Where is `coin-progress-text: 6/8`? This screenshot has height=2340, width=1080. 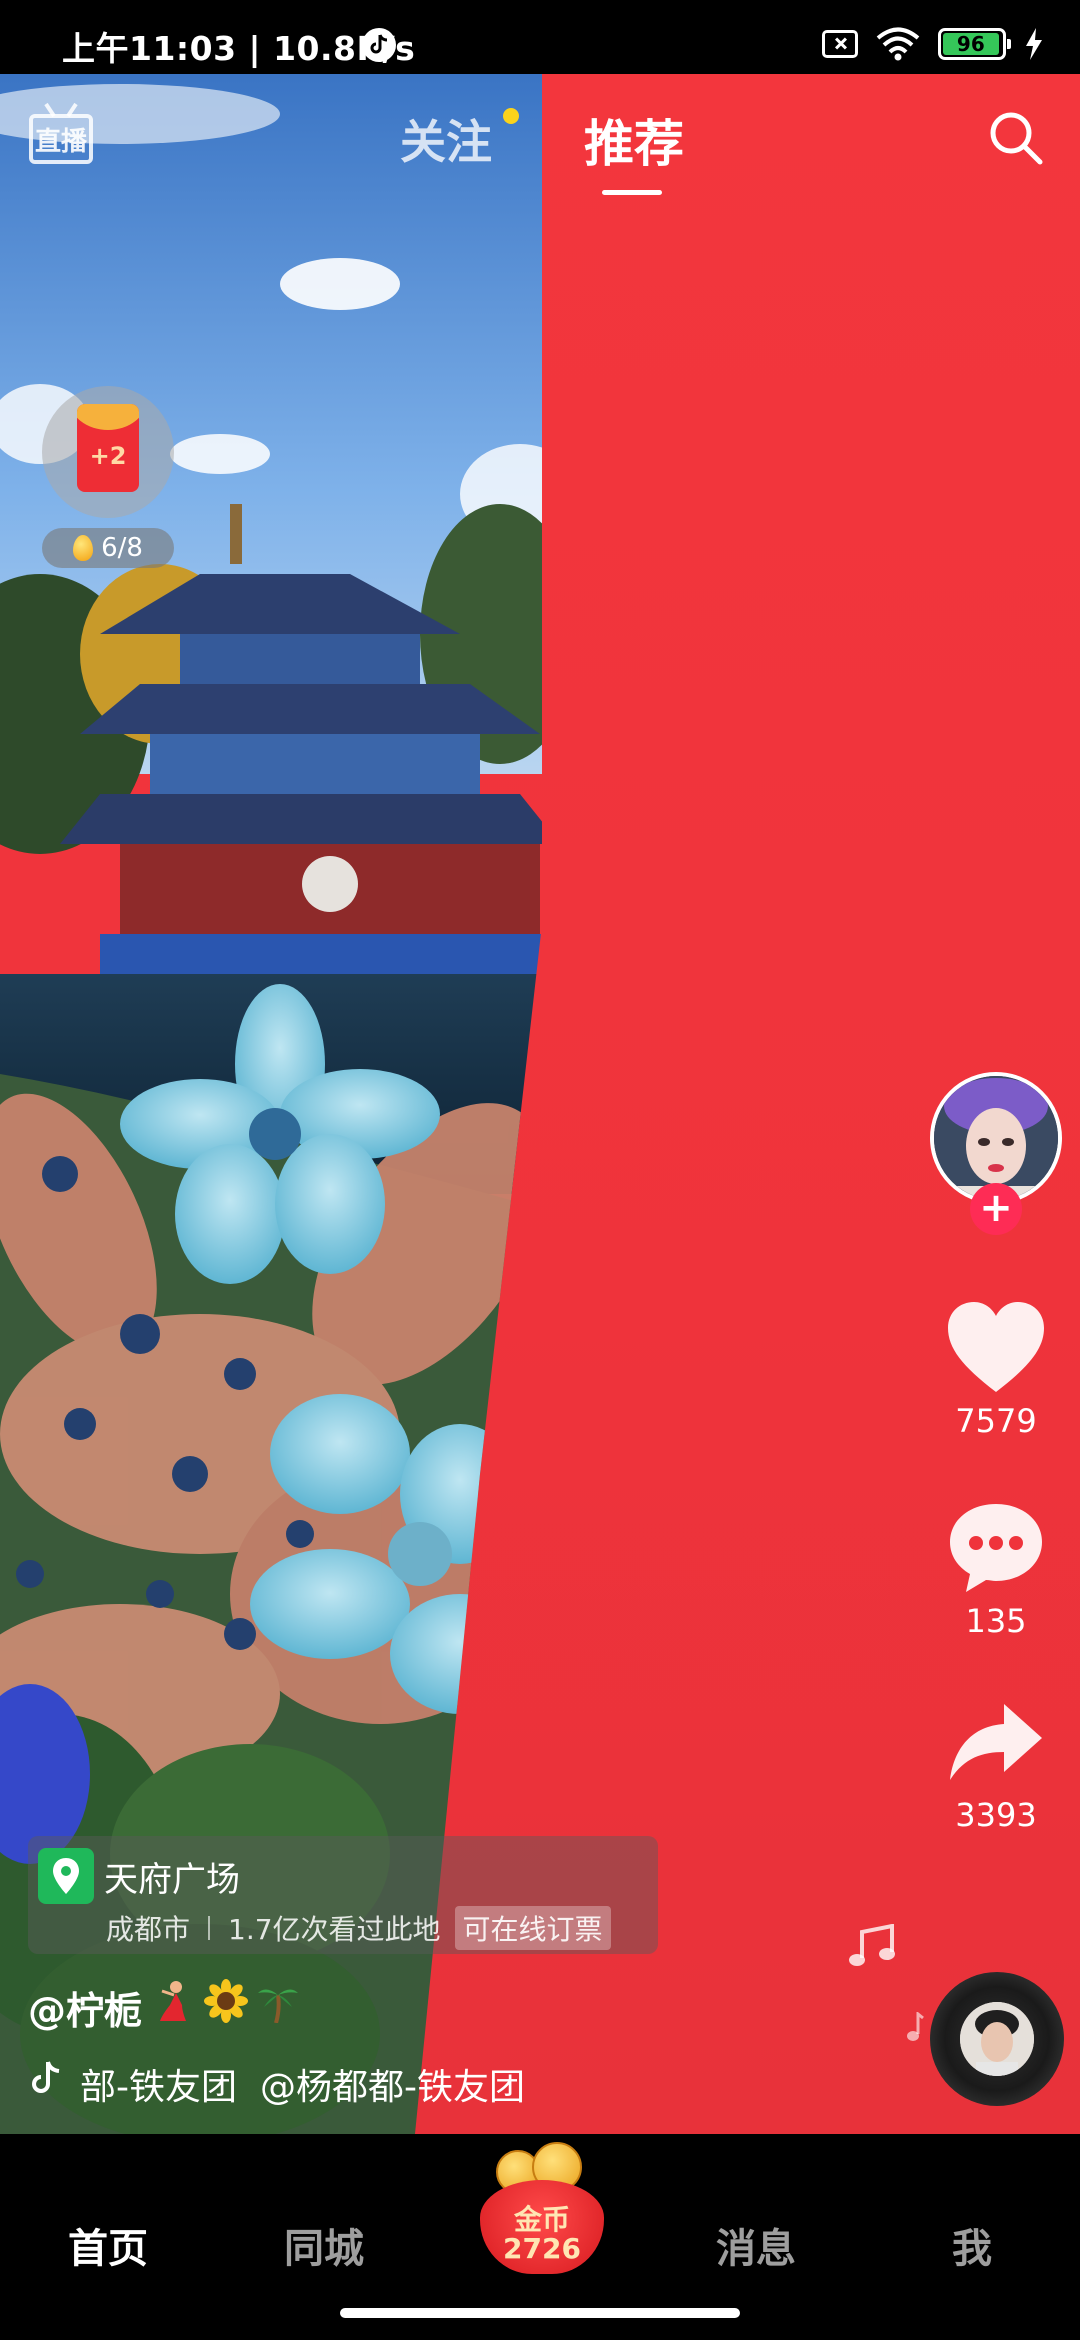
coin-progress-text: 6/8 is located at coordinates (122, 548).